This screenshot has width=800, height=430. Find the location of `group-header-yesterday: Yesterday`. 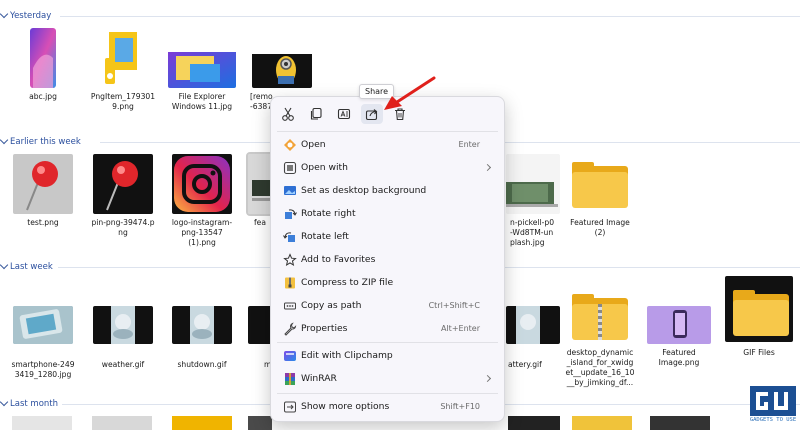

group-header-yesterday: Yesterday is located at coordinates (400, 16).